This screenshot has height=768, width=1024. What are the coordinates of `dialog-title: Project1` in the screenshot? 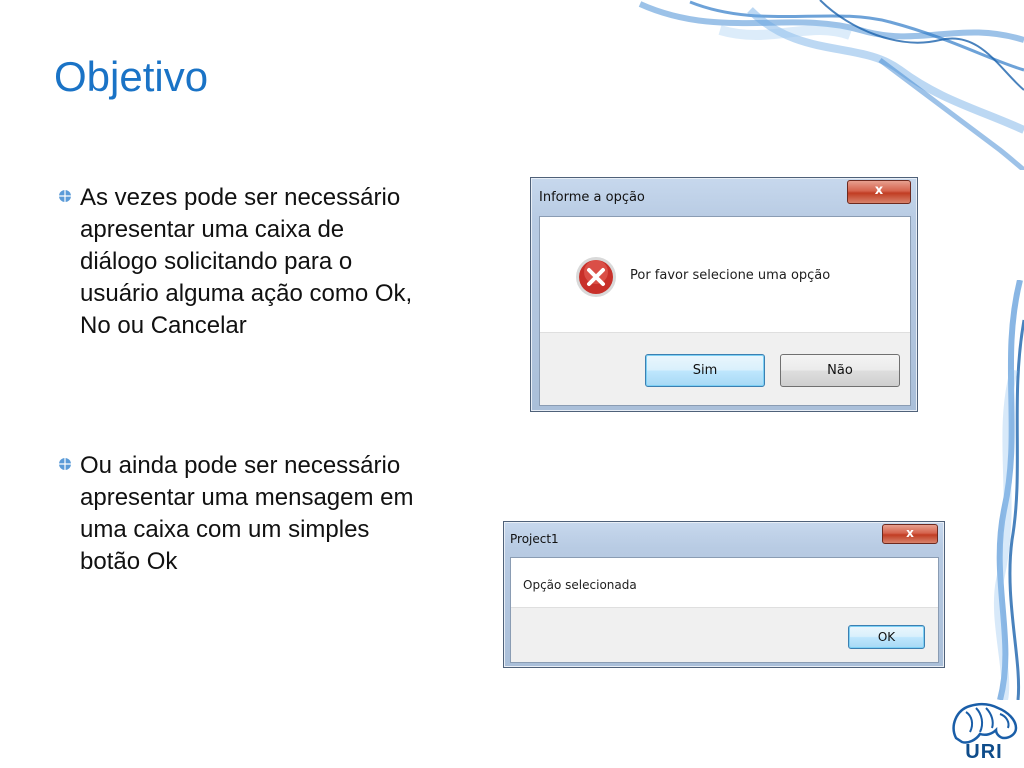 It's located at (534, 539).